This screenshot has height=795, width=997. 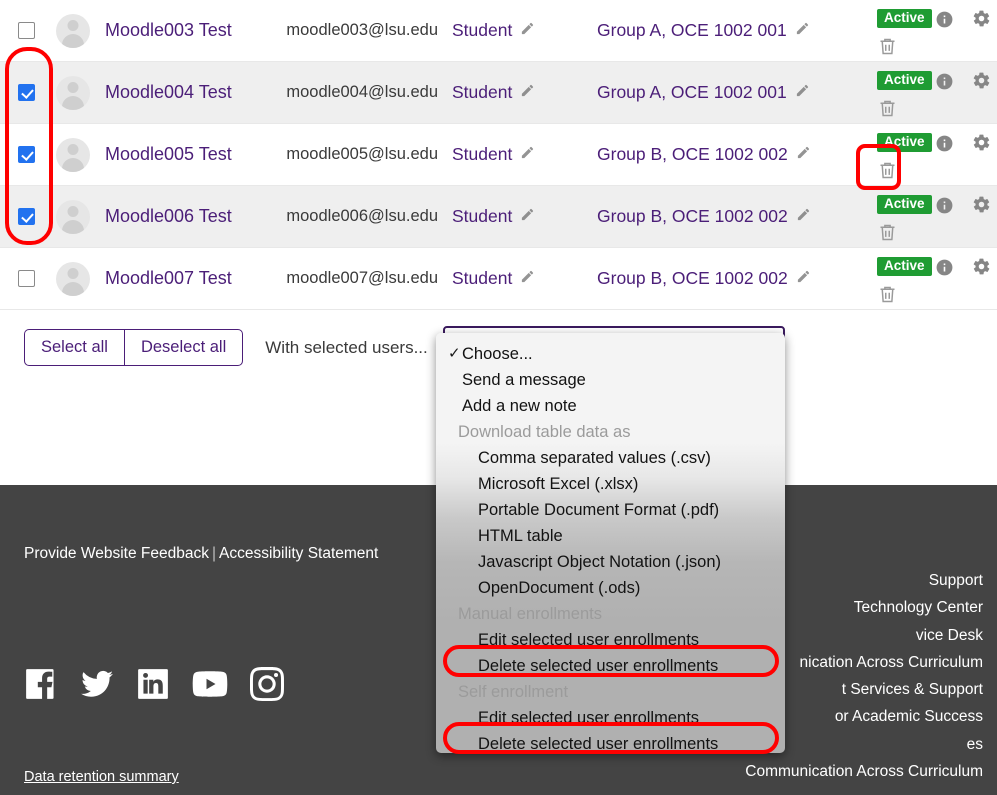 I want to click on select-all-button: Select all, so click(x=74, y=347).